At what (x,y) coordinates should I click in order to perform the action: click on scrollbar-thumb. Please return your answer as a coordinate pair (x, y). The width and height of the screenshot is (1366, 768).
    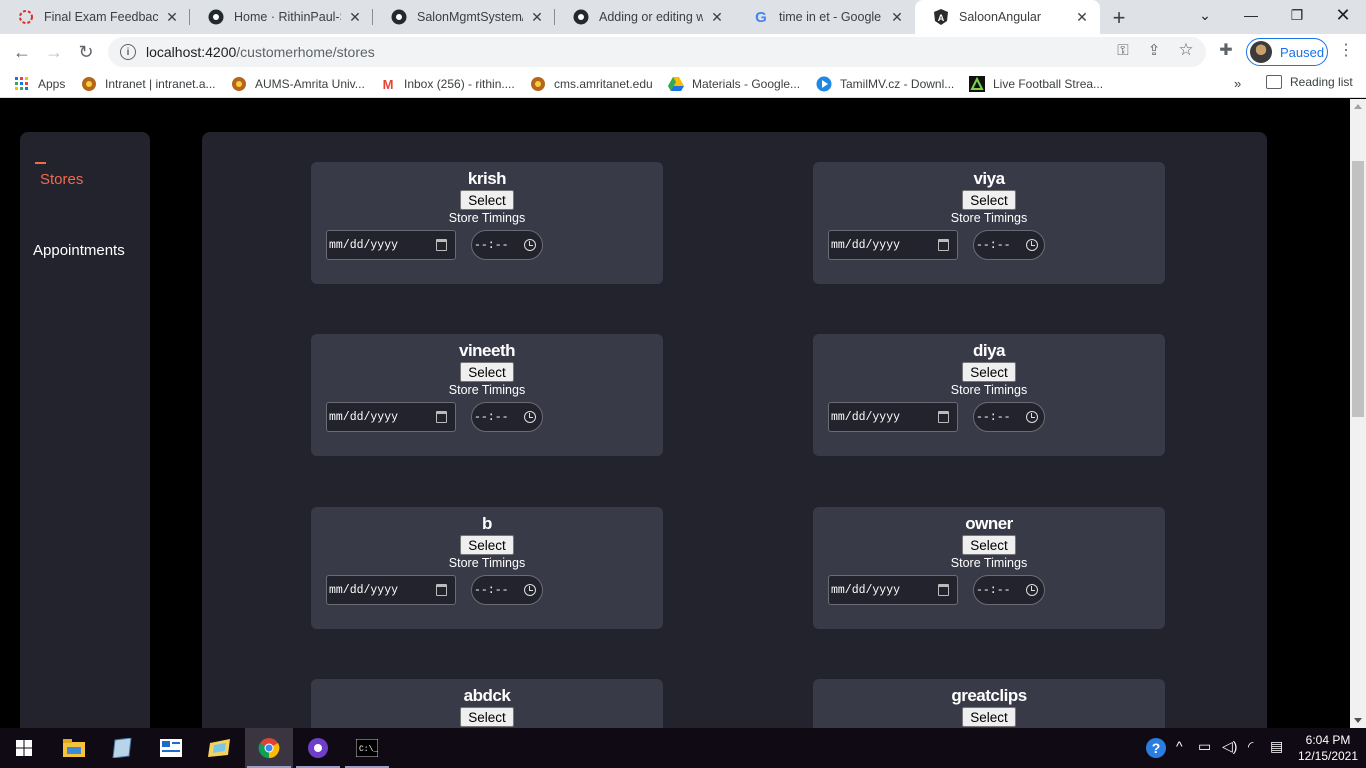
    Looking at the image, I should click on (1358, 289).